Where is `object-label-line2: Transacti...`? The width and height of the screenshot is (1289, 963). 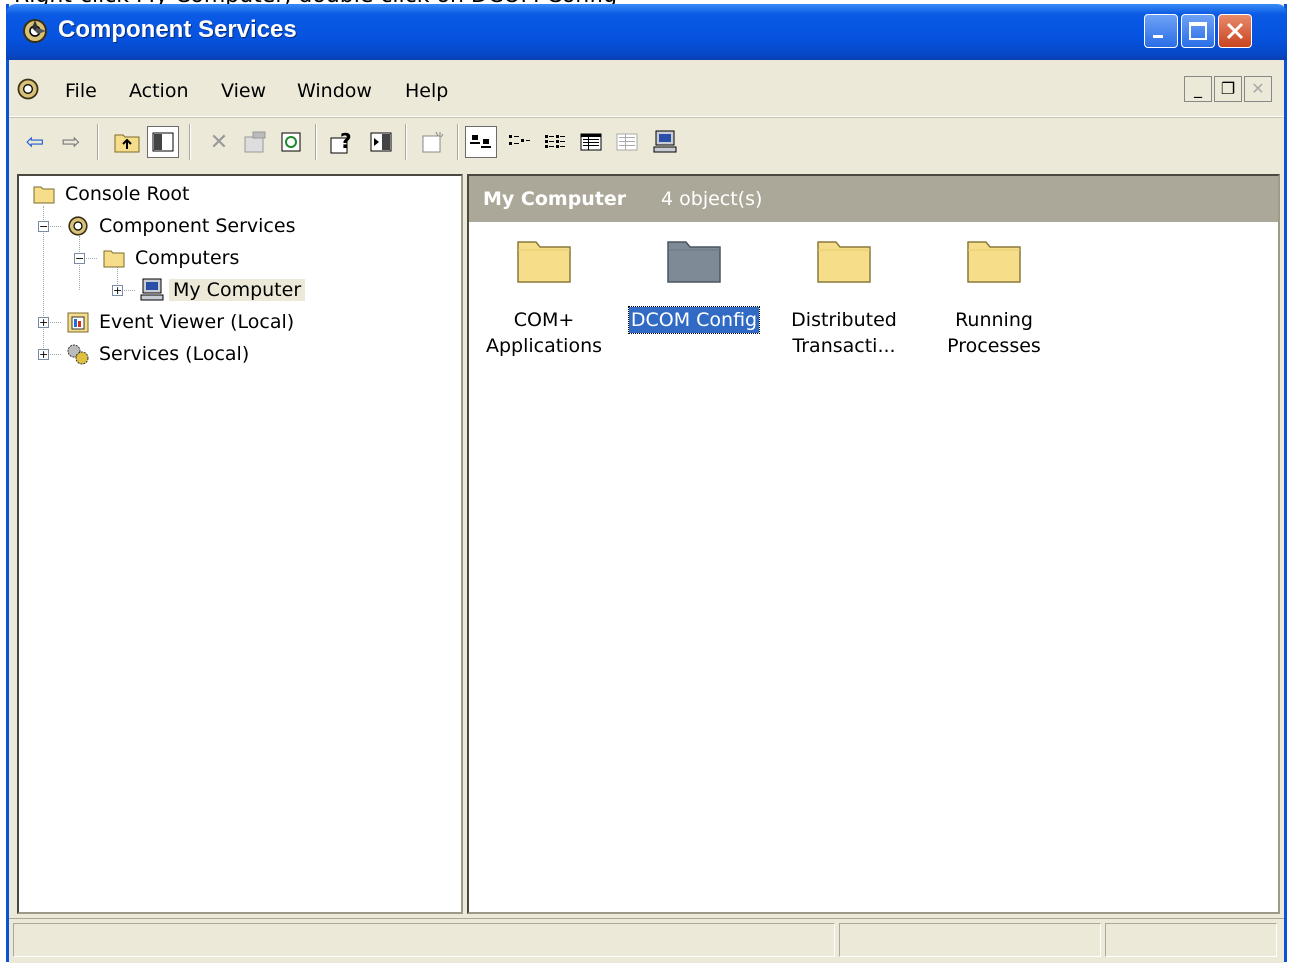
object-label-line2: Transacti... is located at coordinates (844, 346).